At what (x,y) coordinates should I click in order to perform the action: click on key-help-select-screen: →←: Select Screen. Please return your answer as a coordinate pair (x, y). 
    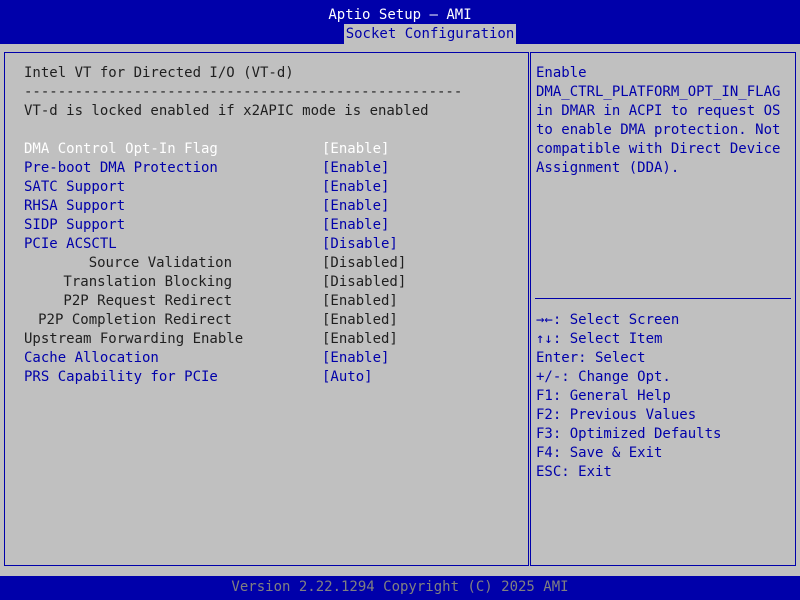
    Looking at the image, I should click on (608, 320).